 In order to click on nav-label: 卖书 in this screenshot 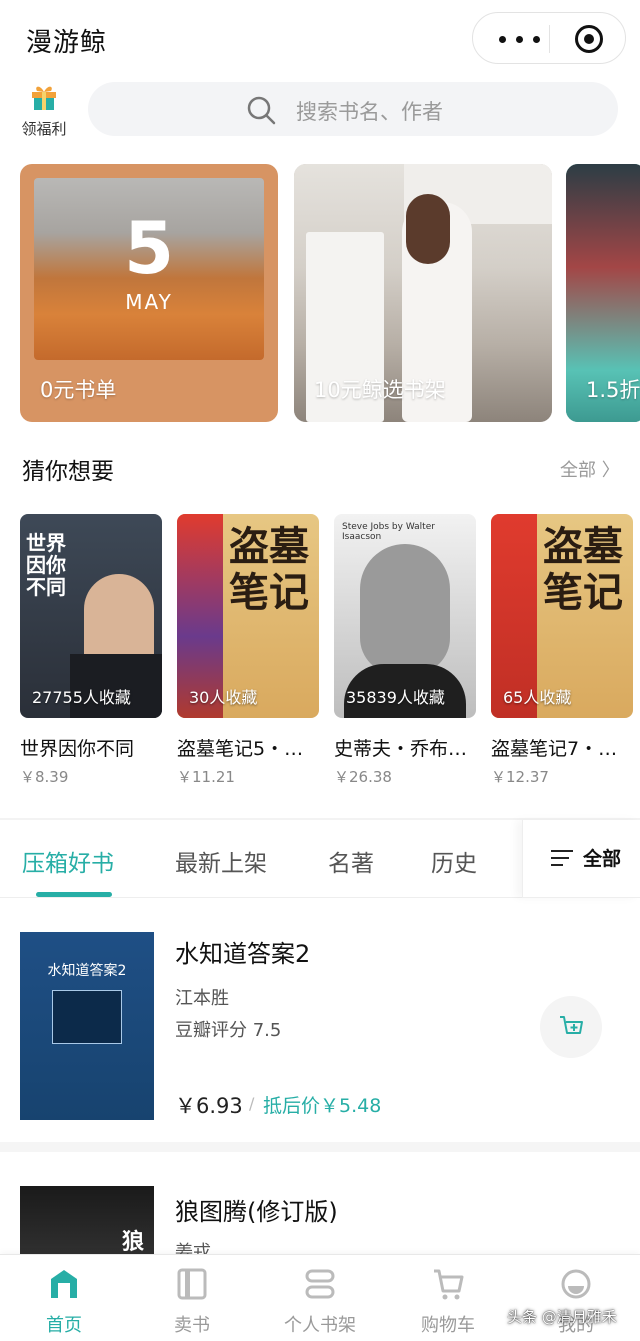, I will do `click(192, 1325)`.